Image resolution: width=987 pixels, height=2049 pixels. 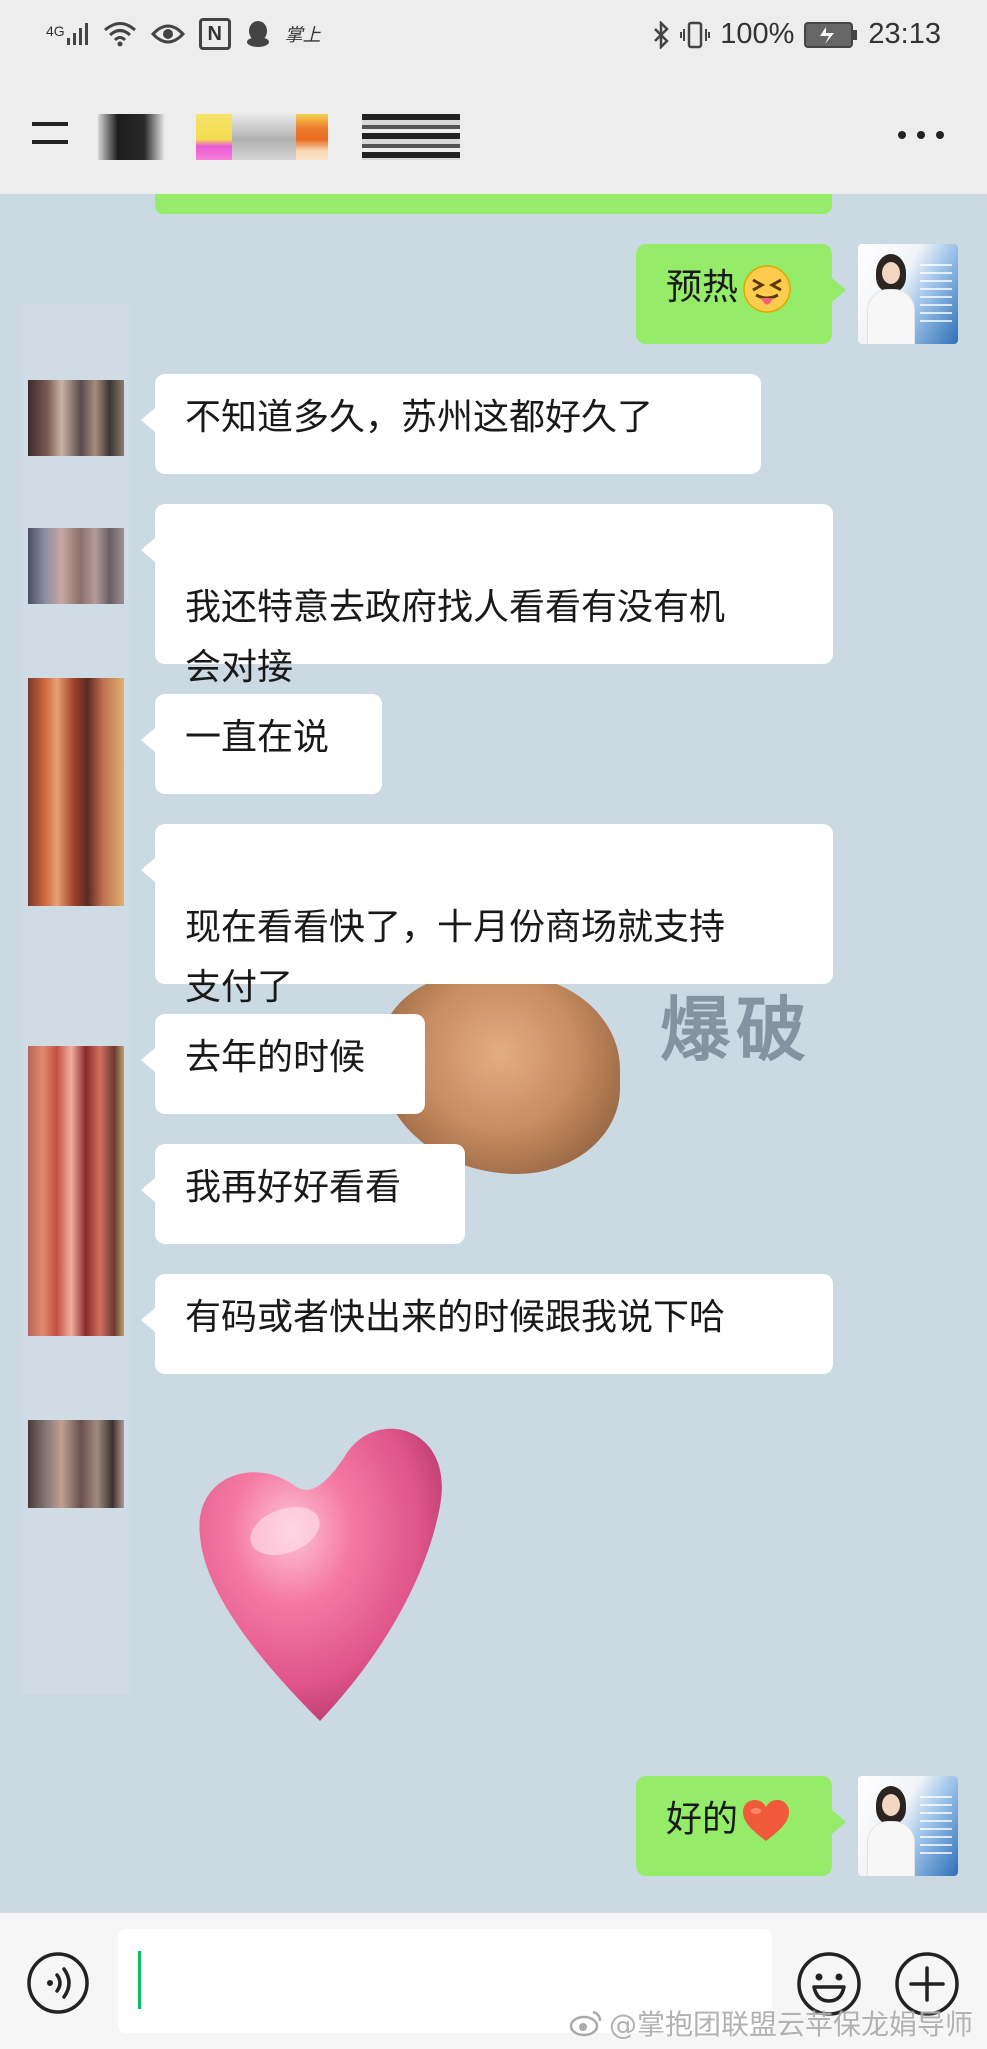 I want to click on previous-message-bubble-edge, so click(x=493, y=204).